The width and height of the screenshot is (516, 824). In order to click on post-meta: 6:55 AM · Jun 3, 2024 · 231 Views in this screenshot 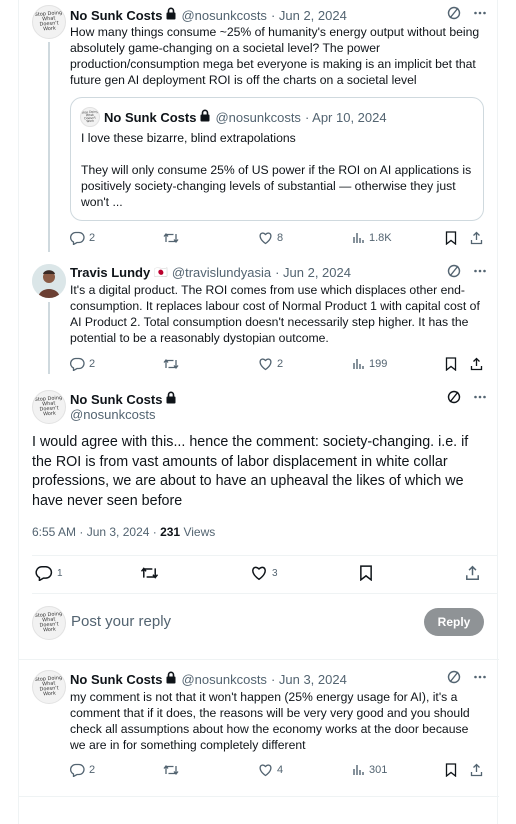, I will do `click(123, 532)`.